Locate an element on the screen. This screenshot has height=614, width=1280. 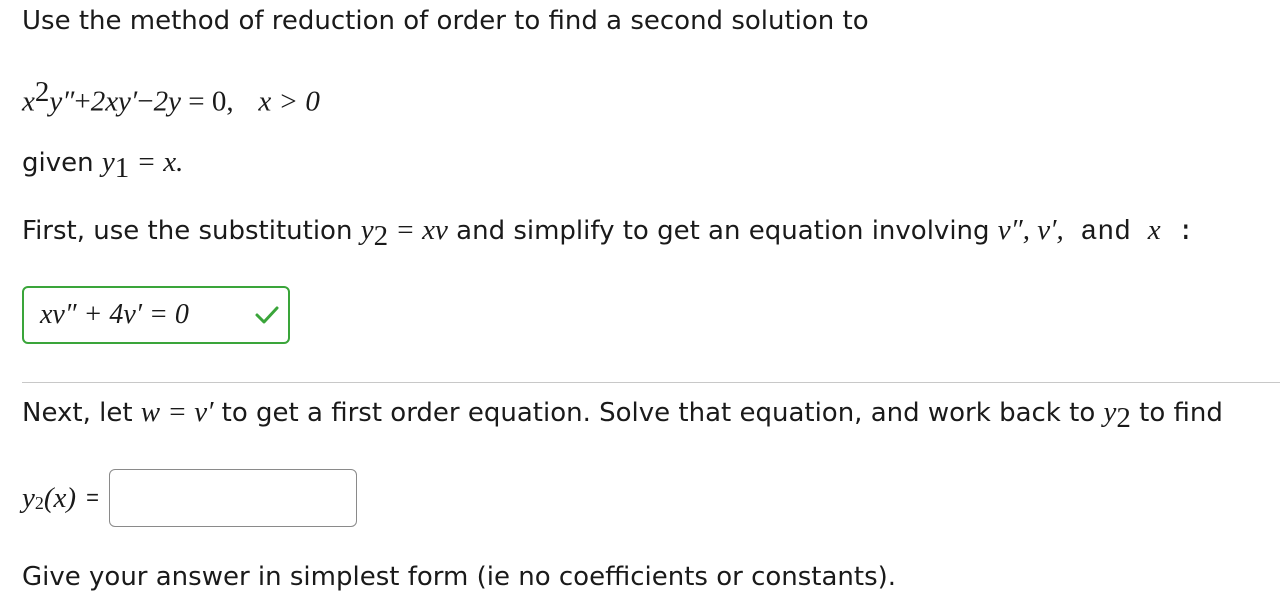
first-answer-field: xv″ + 4v′ = 0 is located at coordinates (156, 315).